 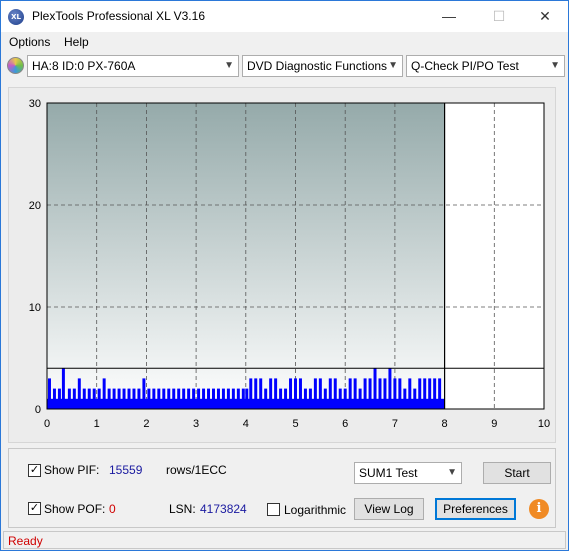 I want to click on x-tick-label: 1, so click(x=97, y=424).